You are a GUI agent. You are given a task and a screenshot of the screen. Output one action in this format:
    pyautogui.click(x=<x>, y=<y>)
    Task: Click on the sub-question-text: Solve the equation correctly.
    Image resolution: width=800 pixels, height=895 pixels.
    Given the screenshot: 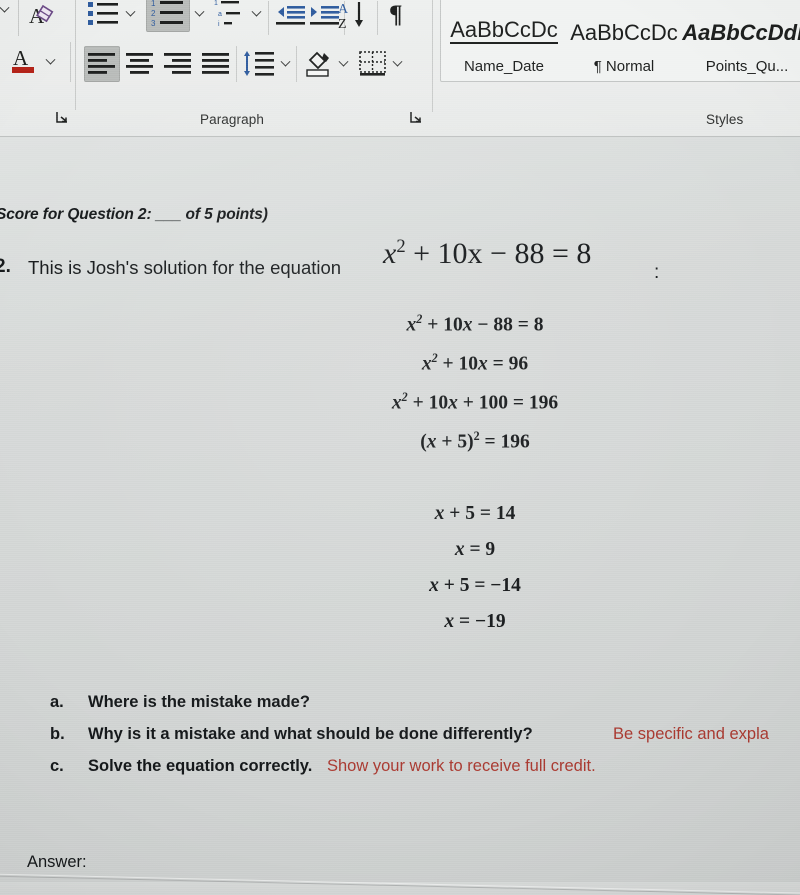 What is the action you would take?
    pyautogui.click(x=200, y=766)
    